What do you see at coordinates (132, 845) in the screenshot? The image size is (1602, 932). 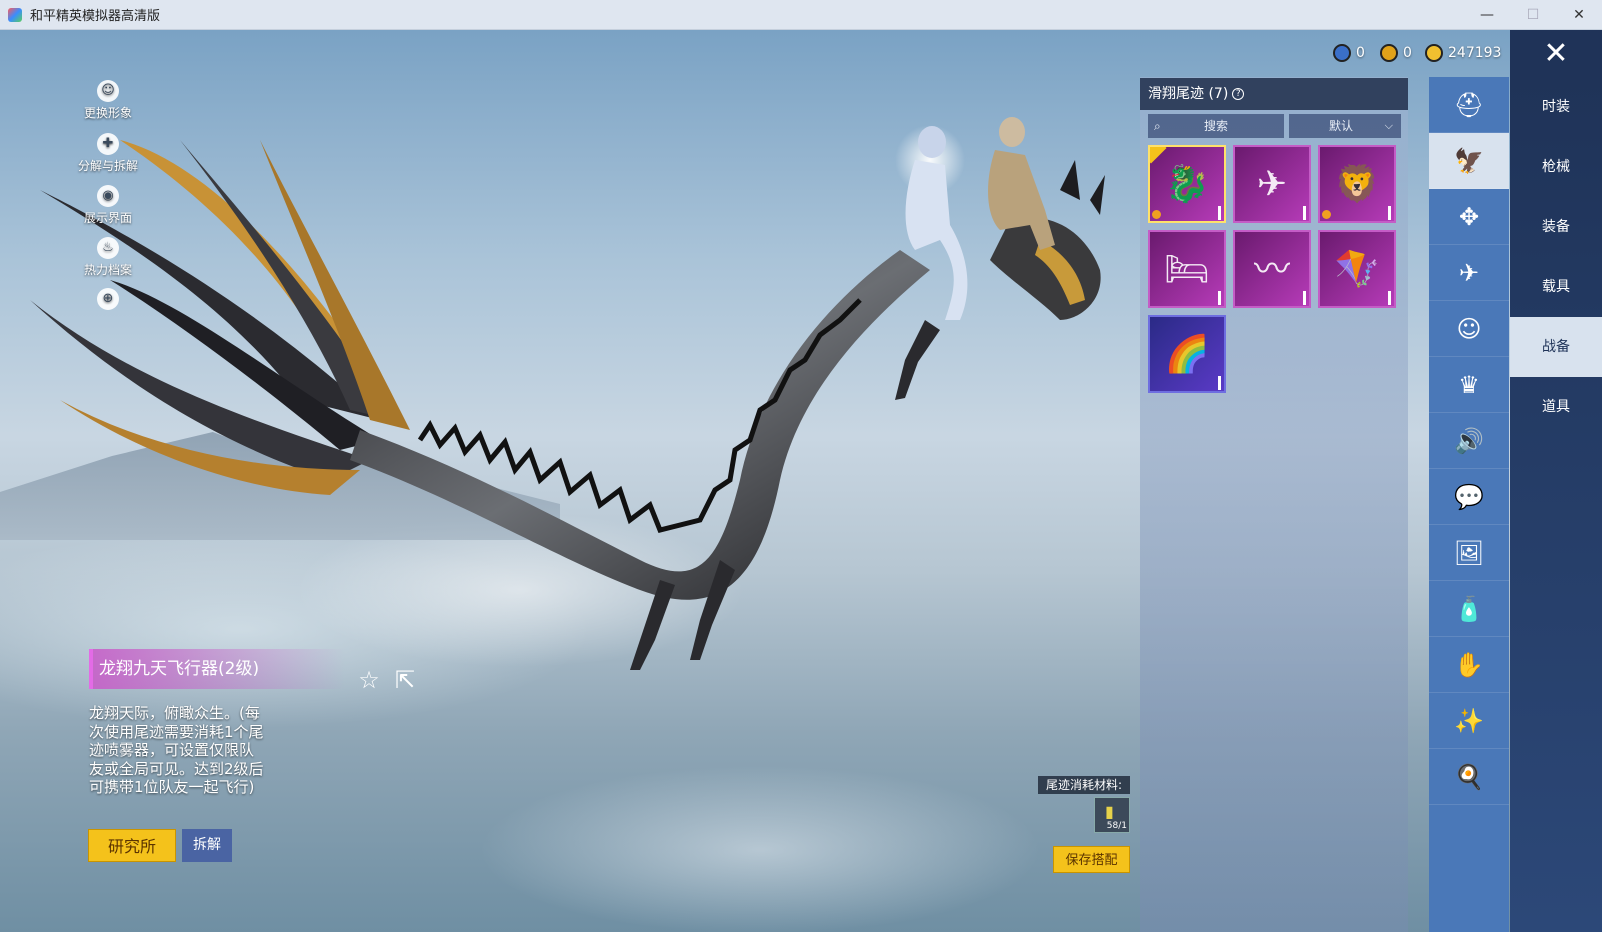 I see `research-lab-button: 研究所` at bounding box center [132, 845].